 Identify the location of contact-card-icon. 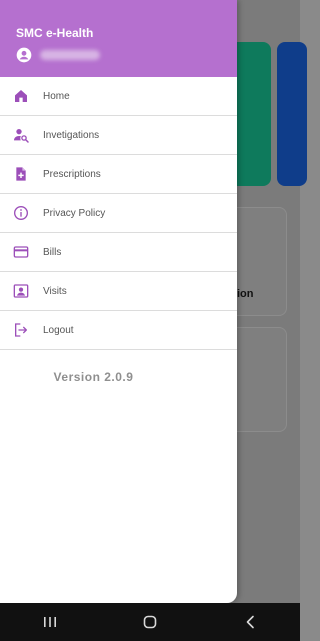
(21, 291).